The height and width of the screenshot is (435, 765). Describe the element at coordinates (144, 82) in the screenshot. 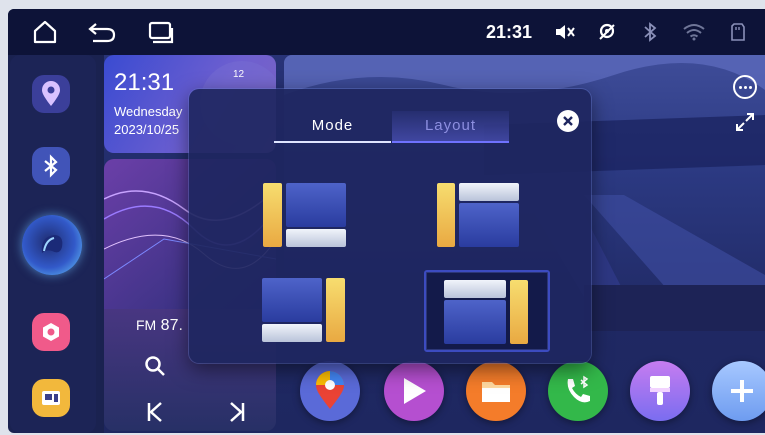

I see `clock-time: 21:31` at that location.